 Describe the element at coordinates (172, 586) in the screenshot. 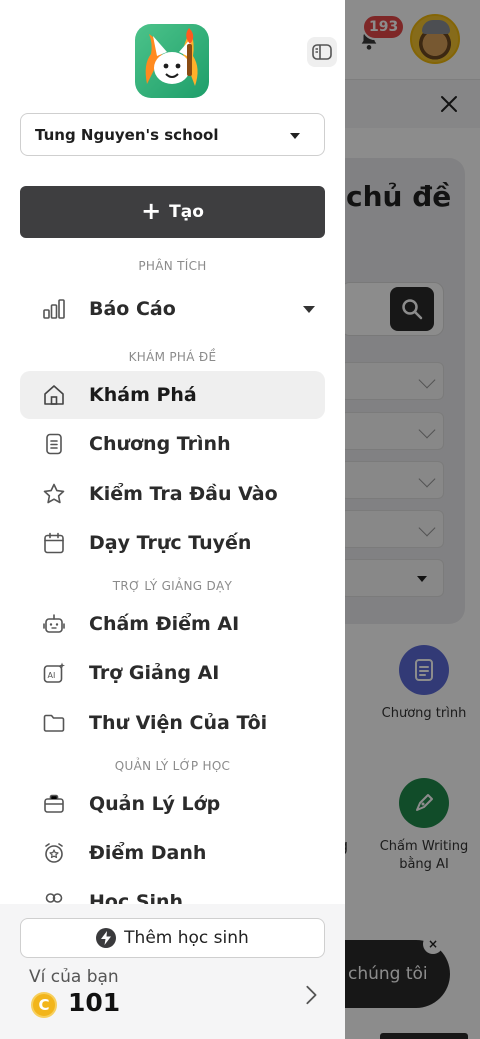

I see `section-label-teaching-assistant: TRỢ LÝ GIẢNG DẠY` at that location.